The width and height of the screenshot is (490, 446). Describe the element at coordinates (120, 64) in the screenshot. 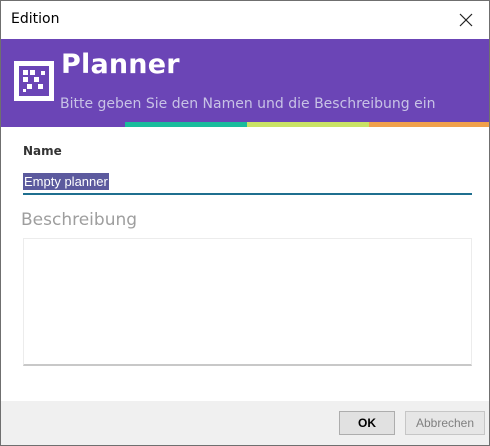

I see `app-name: Planner` at that location.